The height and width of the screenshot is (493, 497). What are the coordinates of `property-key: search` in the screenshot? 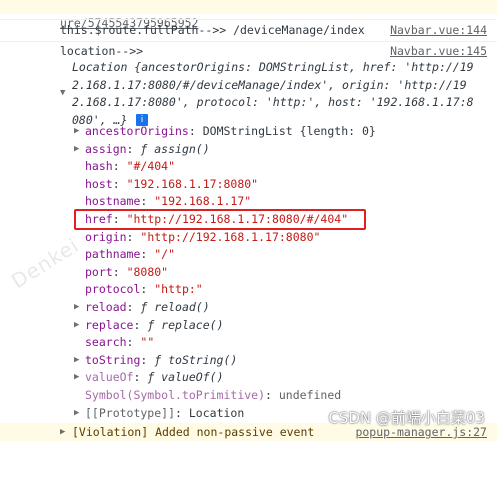 It's located at (106, 342).